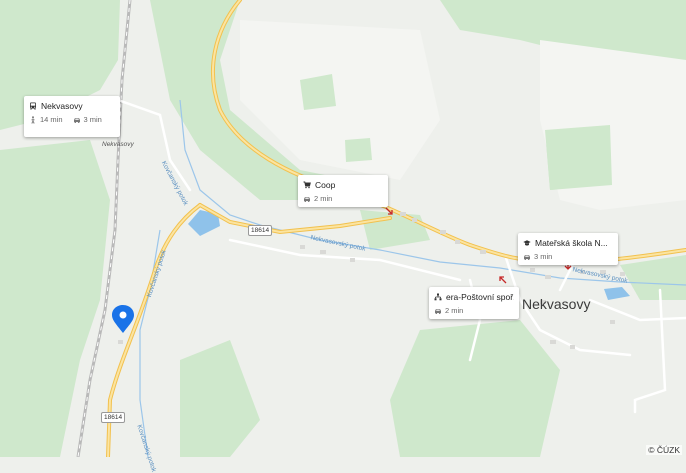  I want to click on bank-icon, so click(438, 297).